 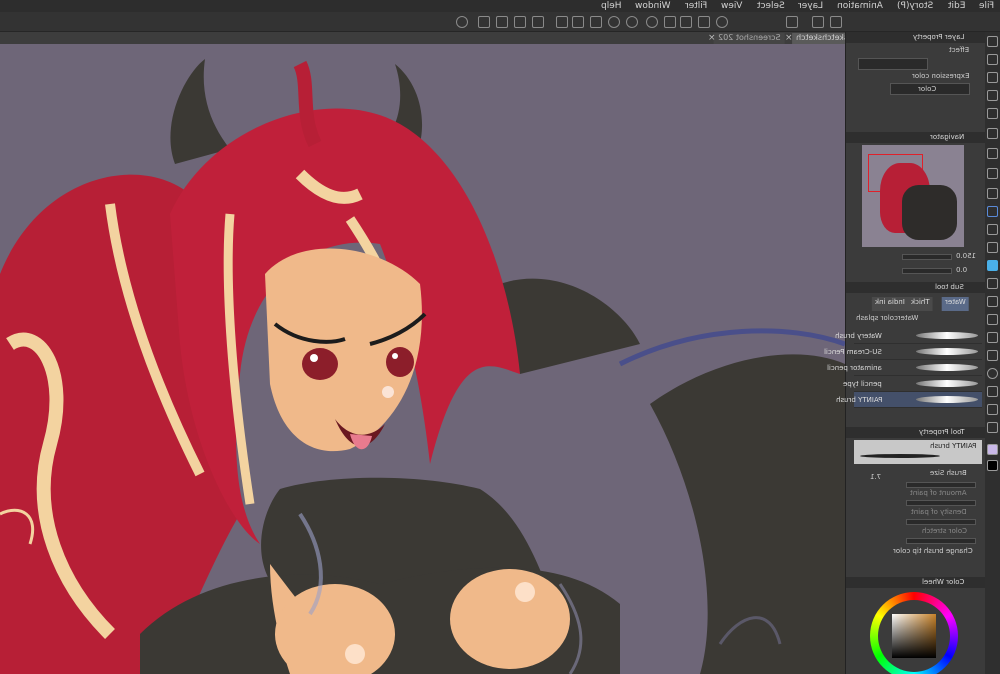 What do you see at coordinates (578, 22) in the screenshot?
I see `clear-icon` at bounding box center [578, 22].